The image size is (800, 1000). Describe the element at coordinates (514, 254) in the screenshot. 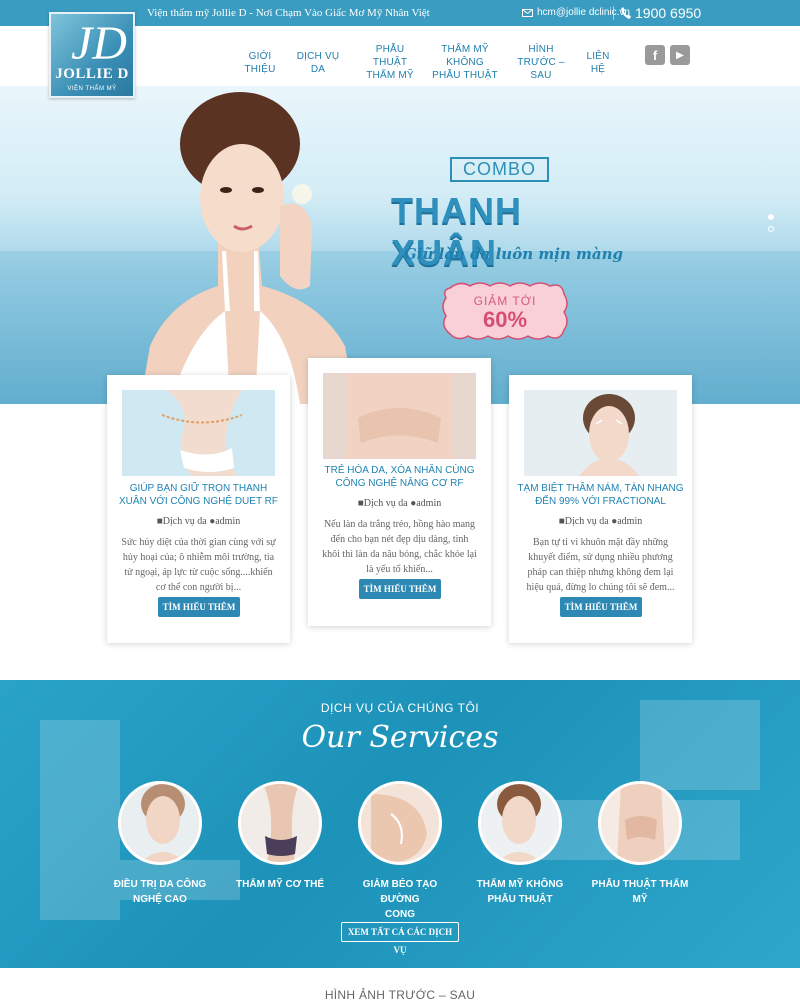

I see `hero-subtitle: Giữ làn da luôn mịn màng` at that location.